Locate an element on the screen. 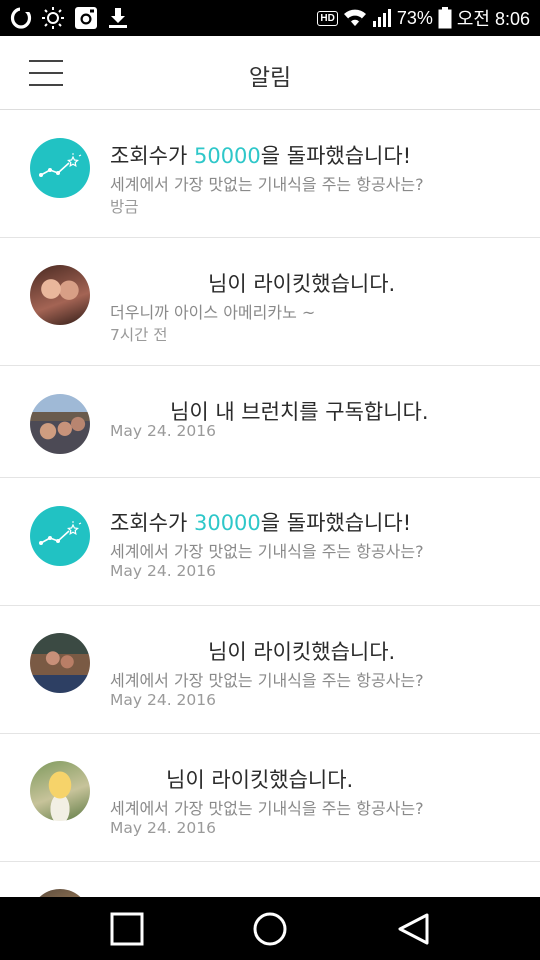 This screenshot has height=960, width=540. navigation-bar is located at coordinates (270, 928).